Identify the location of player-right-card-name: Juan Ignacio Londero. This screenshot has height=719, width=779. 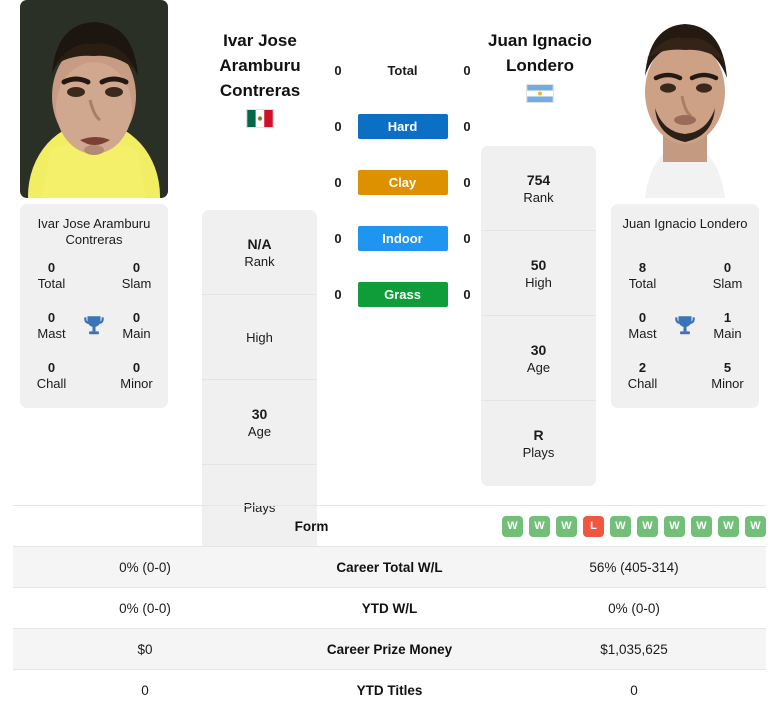
(685, 223).